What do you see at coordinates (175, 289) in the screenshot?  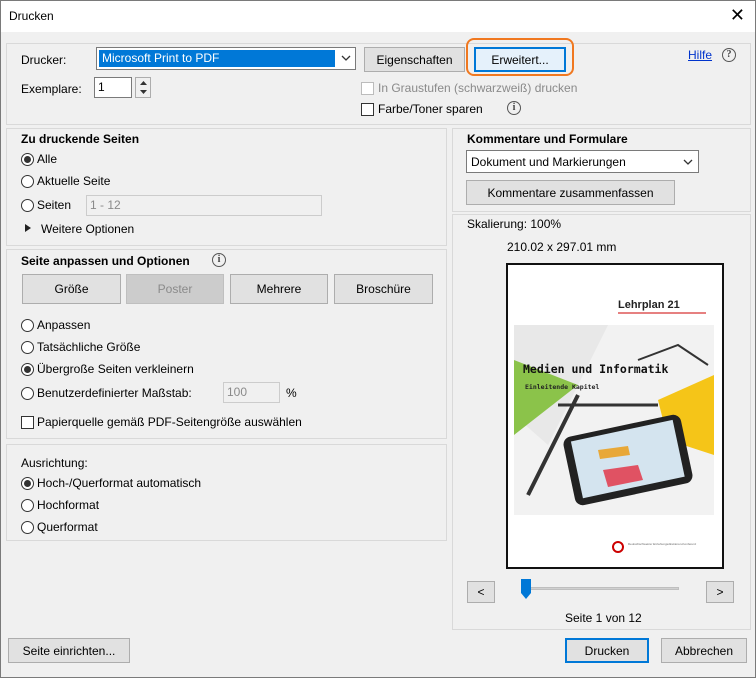 I see `poster-button: Poster` at bounding box center [175, 289].